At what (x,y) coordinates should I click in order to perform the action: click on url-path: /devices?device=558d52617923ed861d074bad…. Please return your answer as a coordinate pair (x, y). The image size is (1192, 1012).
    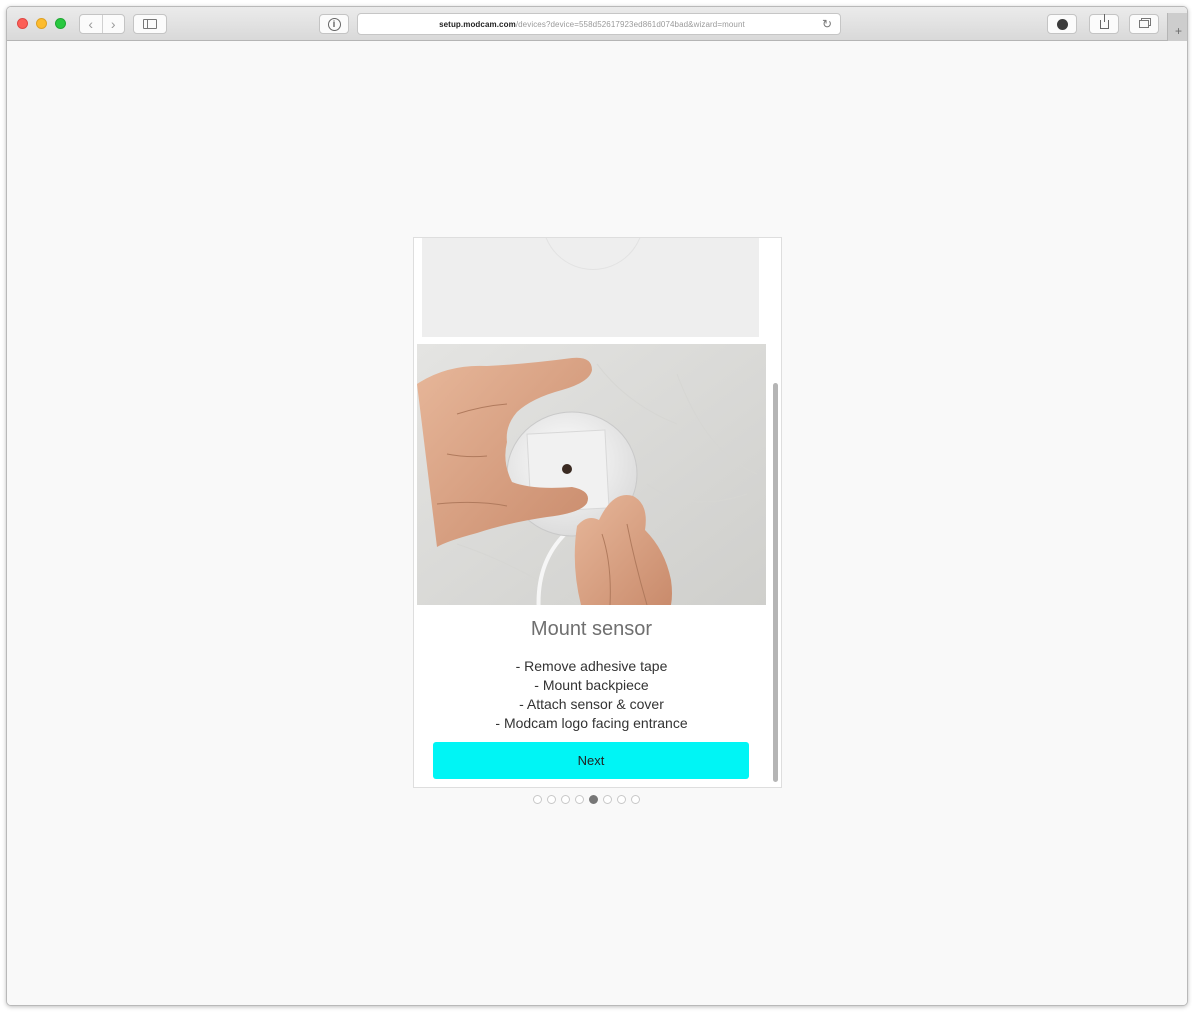
    Looking at the image, I should click on (630, 24).